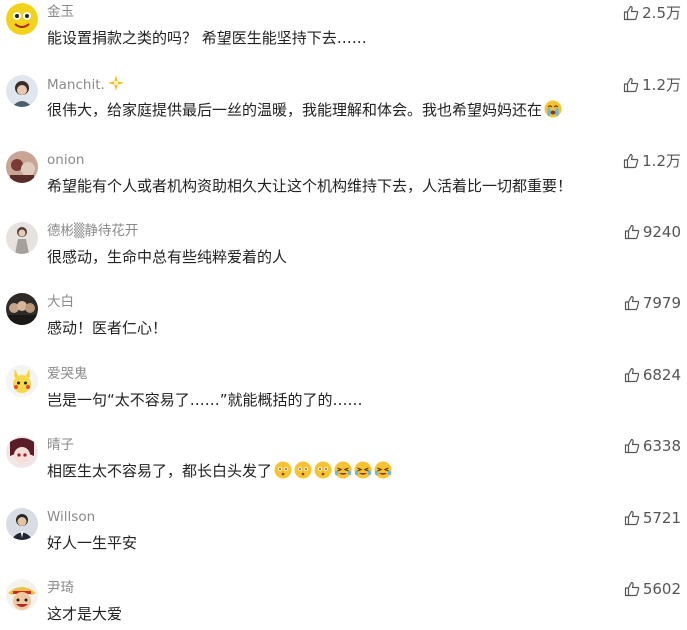 The width and height of the screenshot is (687, 630). Describe the element at coordinates (115, 83) in the screenshot. I see `sparkle-badge-icon` at that location.